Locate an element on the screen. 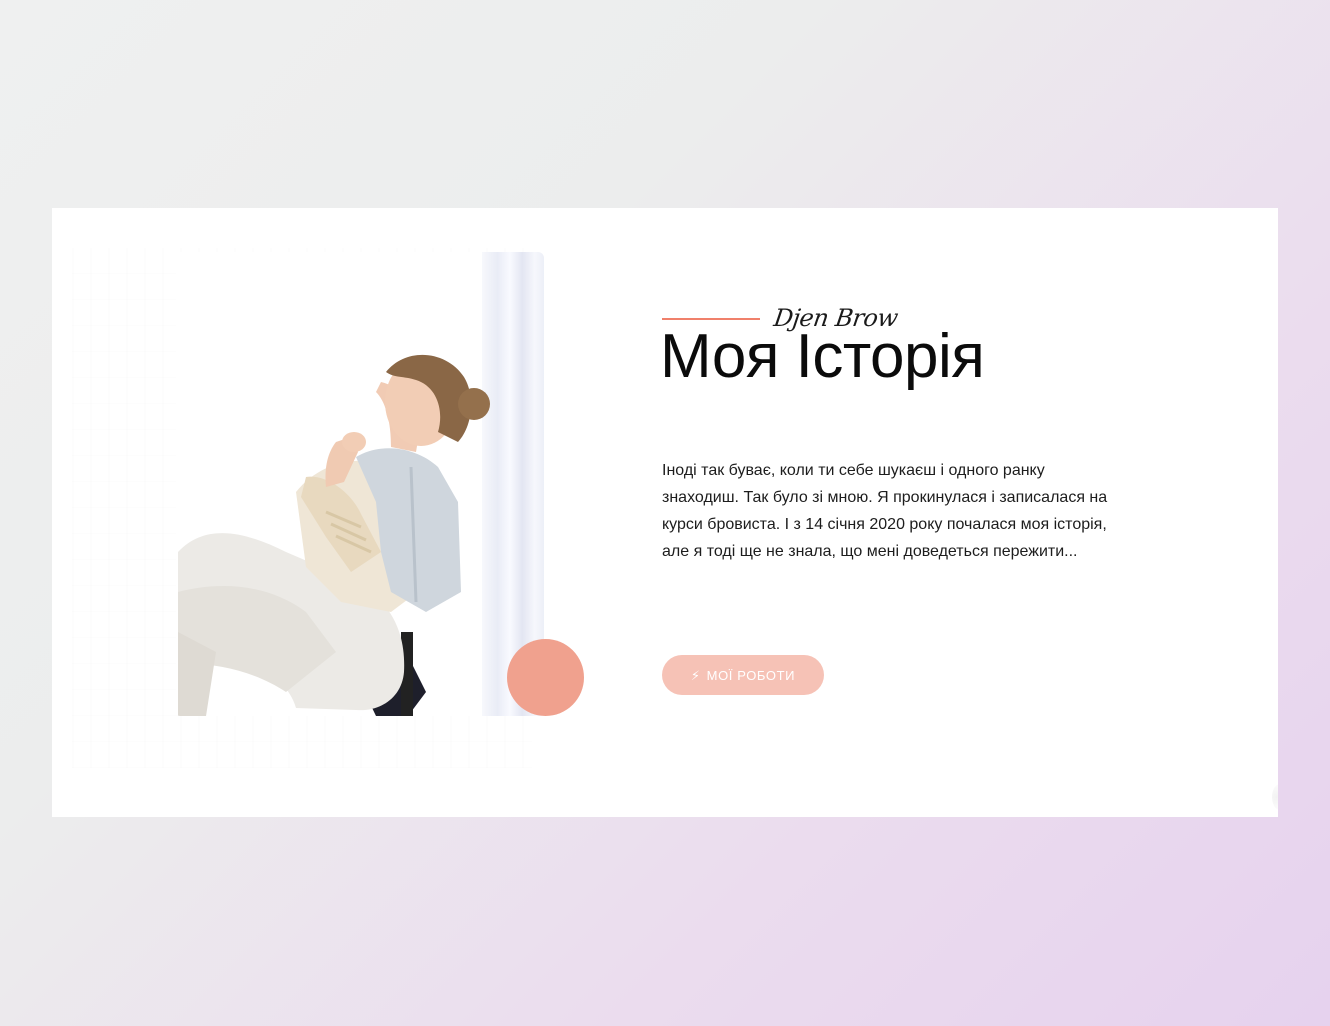 Image resolution: width=1330 pixels, height=1026 pixels. woman-seated-illustration is located at coordinates (334, 535).